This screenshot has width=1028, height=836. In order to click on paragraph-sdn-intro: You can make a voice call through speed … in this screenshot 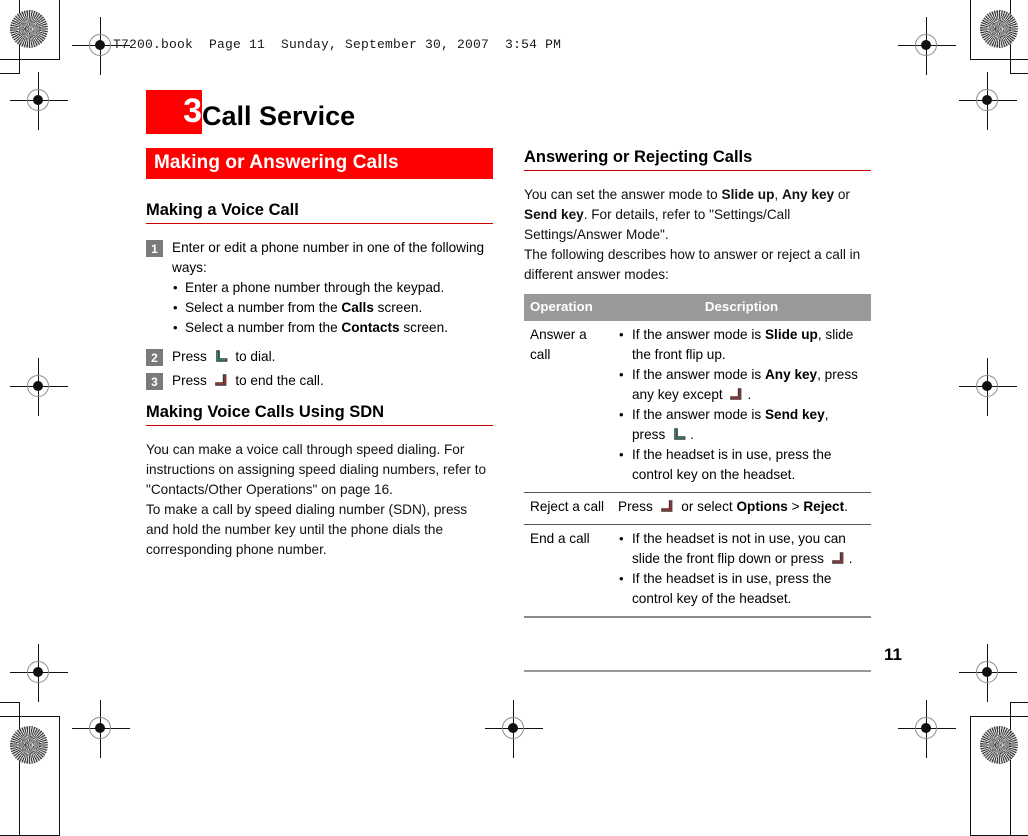, I will do `click(316, 469)`.